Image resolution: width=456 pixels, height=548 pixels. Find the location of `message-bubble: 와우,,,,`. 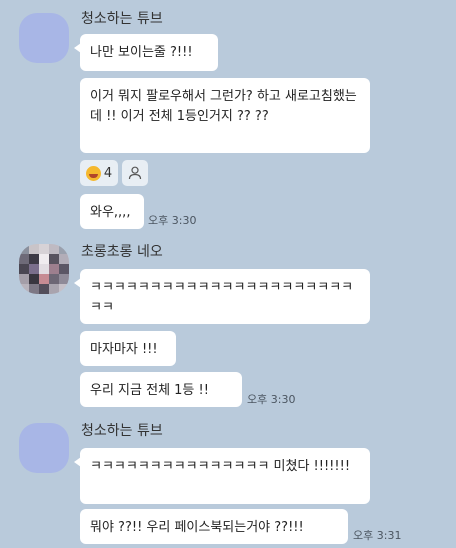

message-bubble: 와우,,,, is located at coordinates (112, 211).